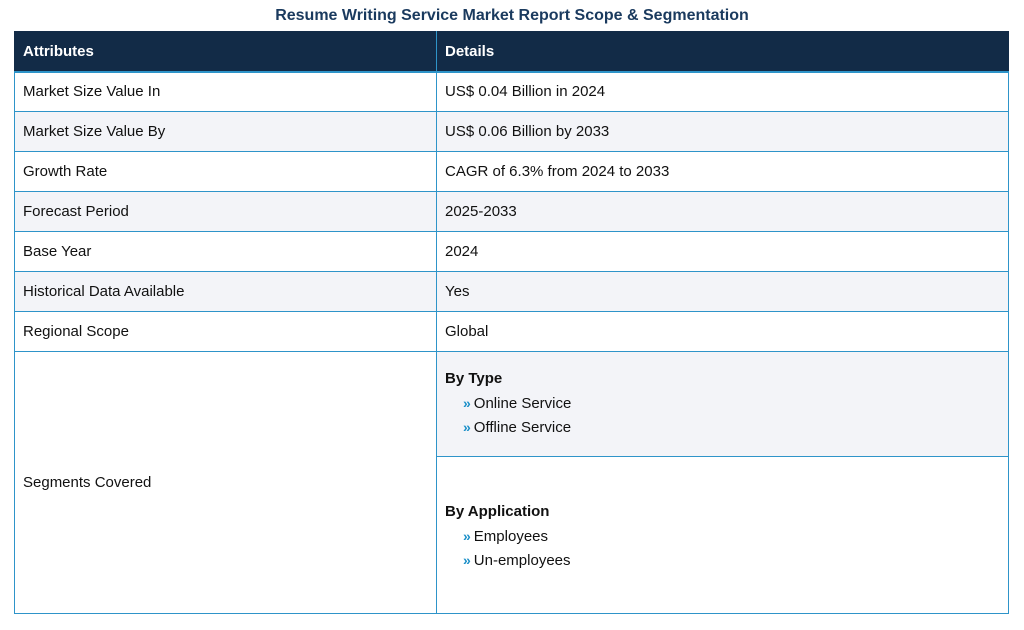  What do you see at coordinates (225, 211) in the screenshot?
I see `attribute-cell: Forecast Period` at bounding box center [225, 211].